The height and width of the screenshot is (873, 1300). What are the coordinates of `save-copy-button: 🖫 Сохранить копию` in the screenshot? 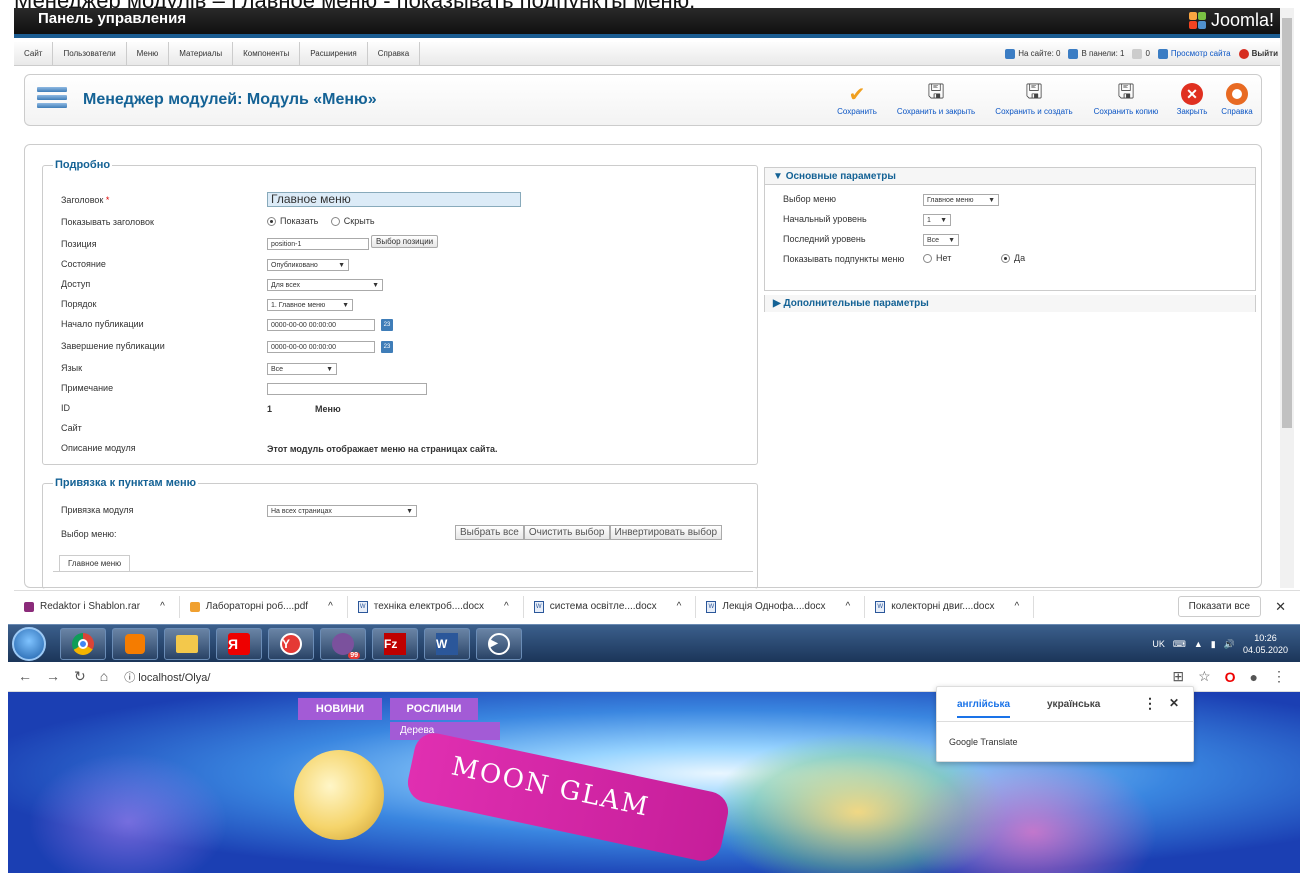 It's located at (1126, 98).